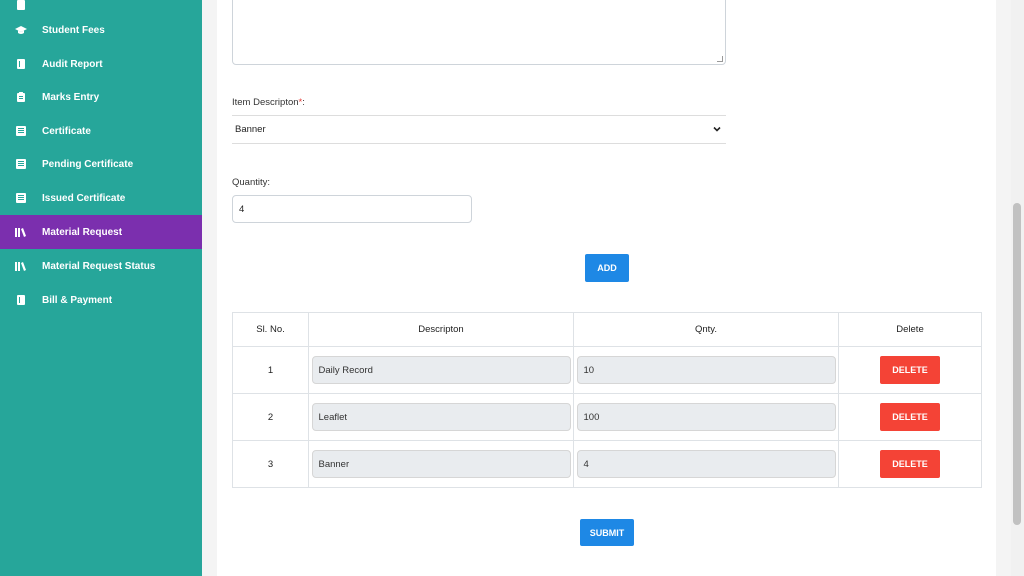  I want to click on sidebar-item-label: Pending Certificate, so click(88, 164).